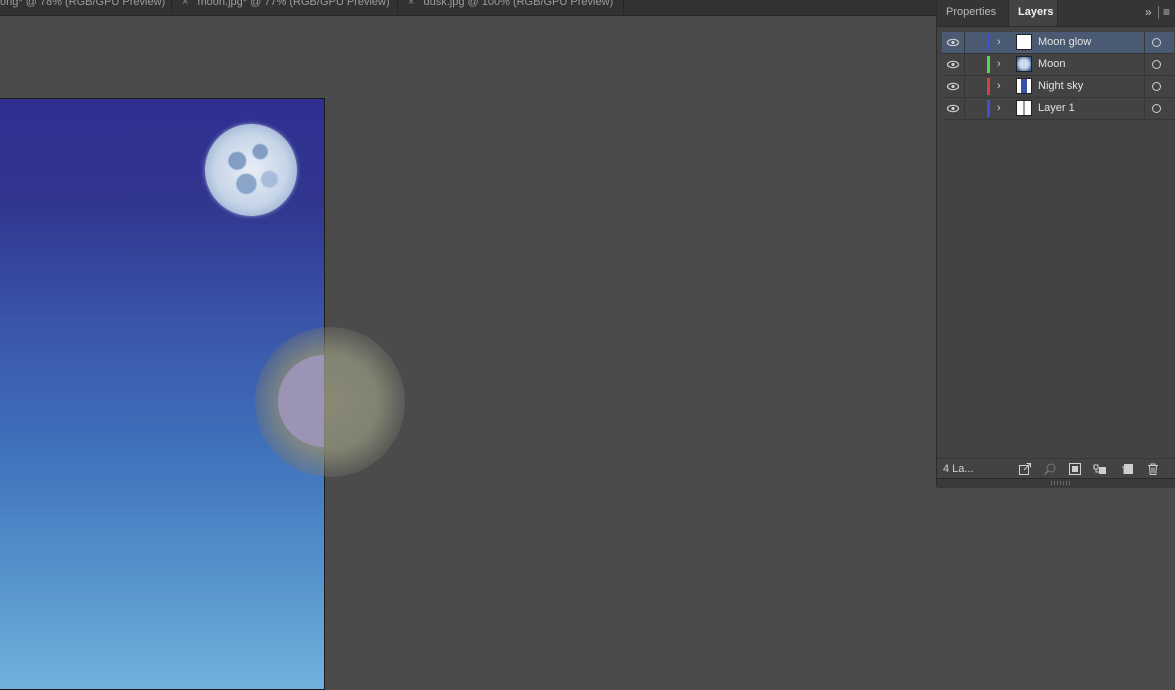 The height and width of the screenshot is (690, 1175). I want to click on locate-object-icon, so click(1050, 469).